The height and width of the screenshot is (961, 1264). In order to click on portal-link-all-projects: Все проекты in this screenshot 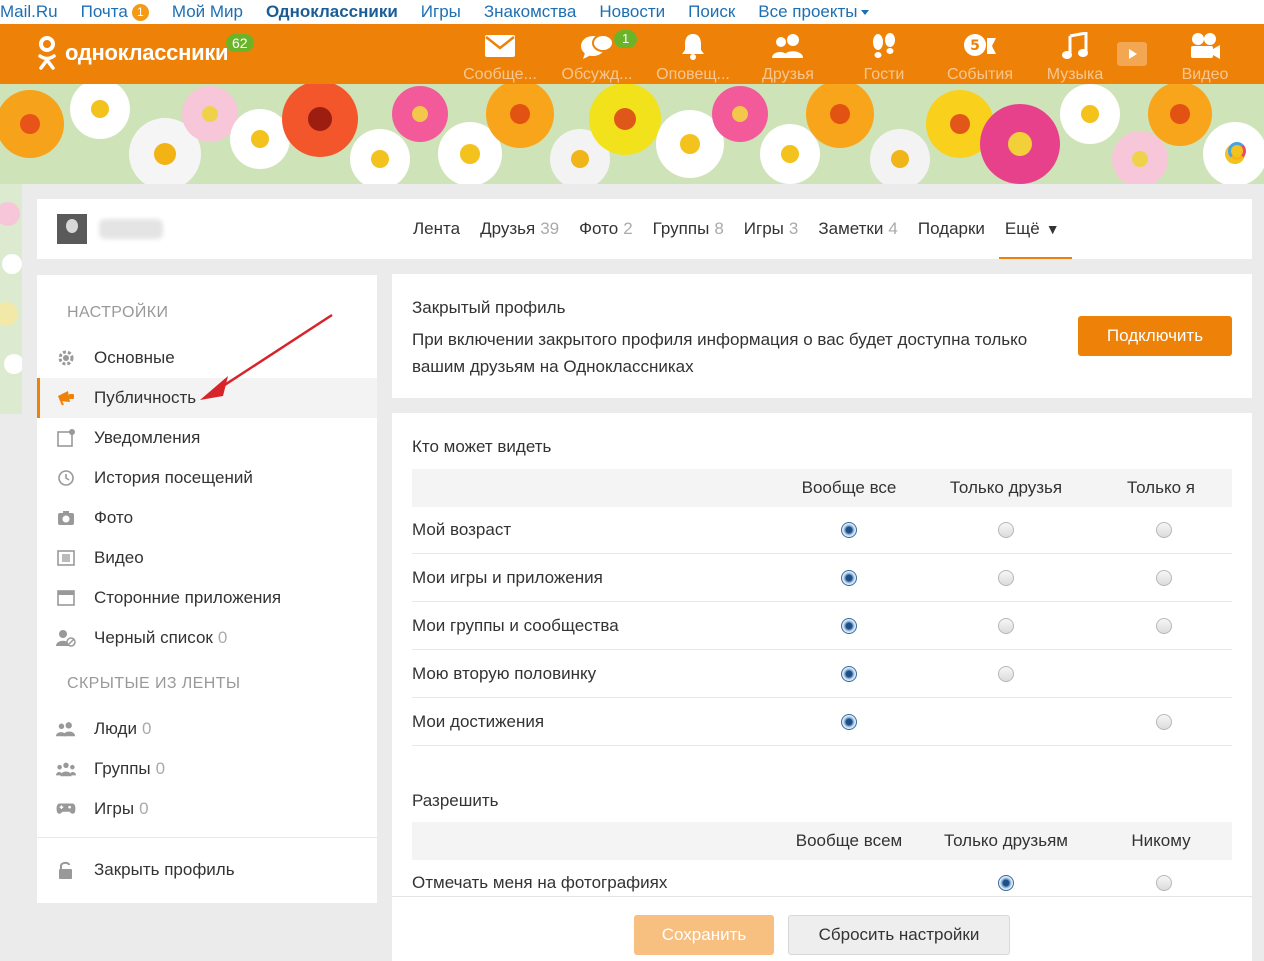, I will do `click(813, 12)`.